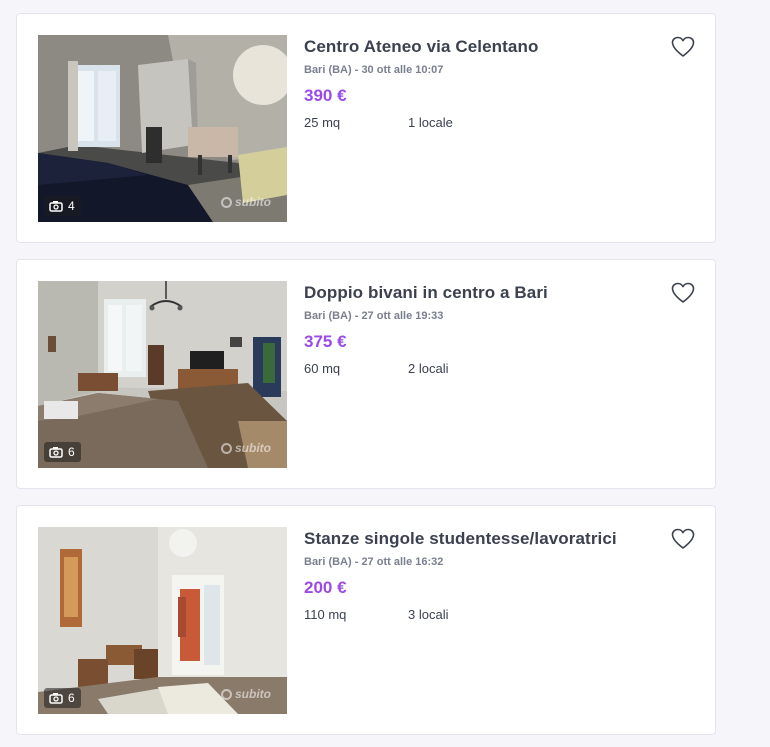 The image size is (770, 747). What do you see at coordinates (325, 614) in the screenshot?
I see `listing-size: 110 mq` at bounding box center [325, 614].